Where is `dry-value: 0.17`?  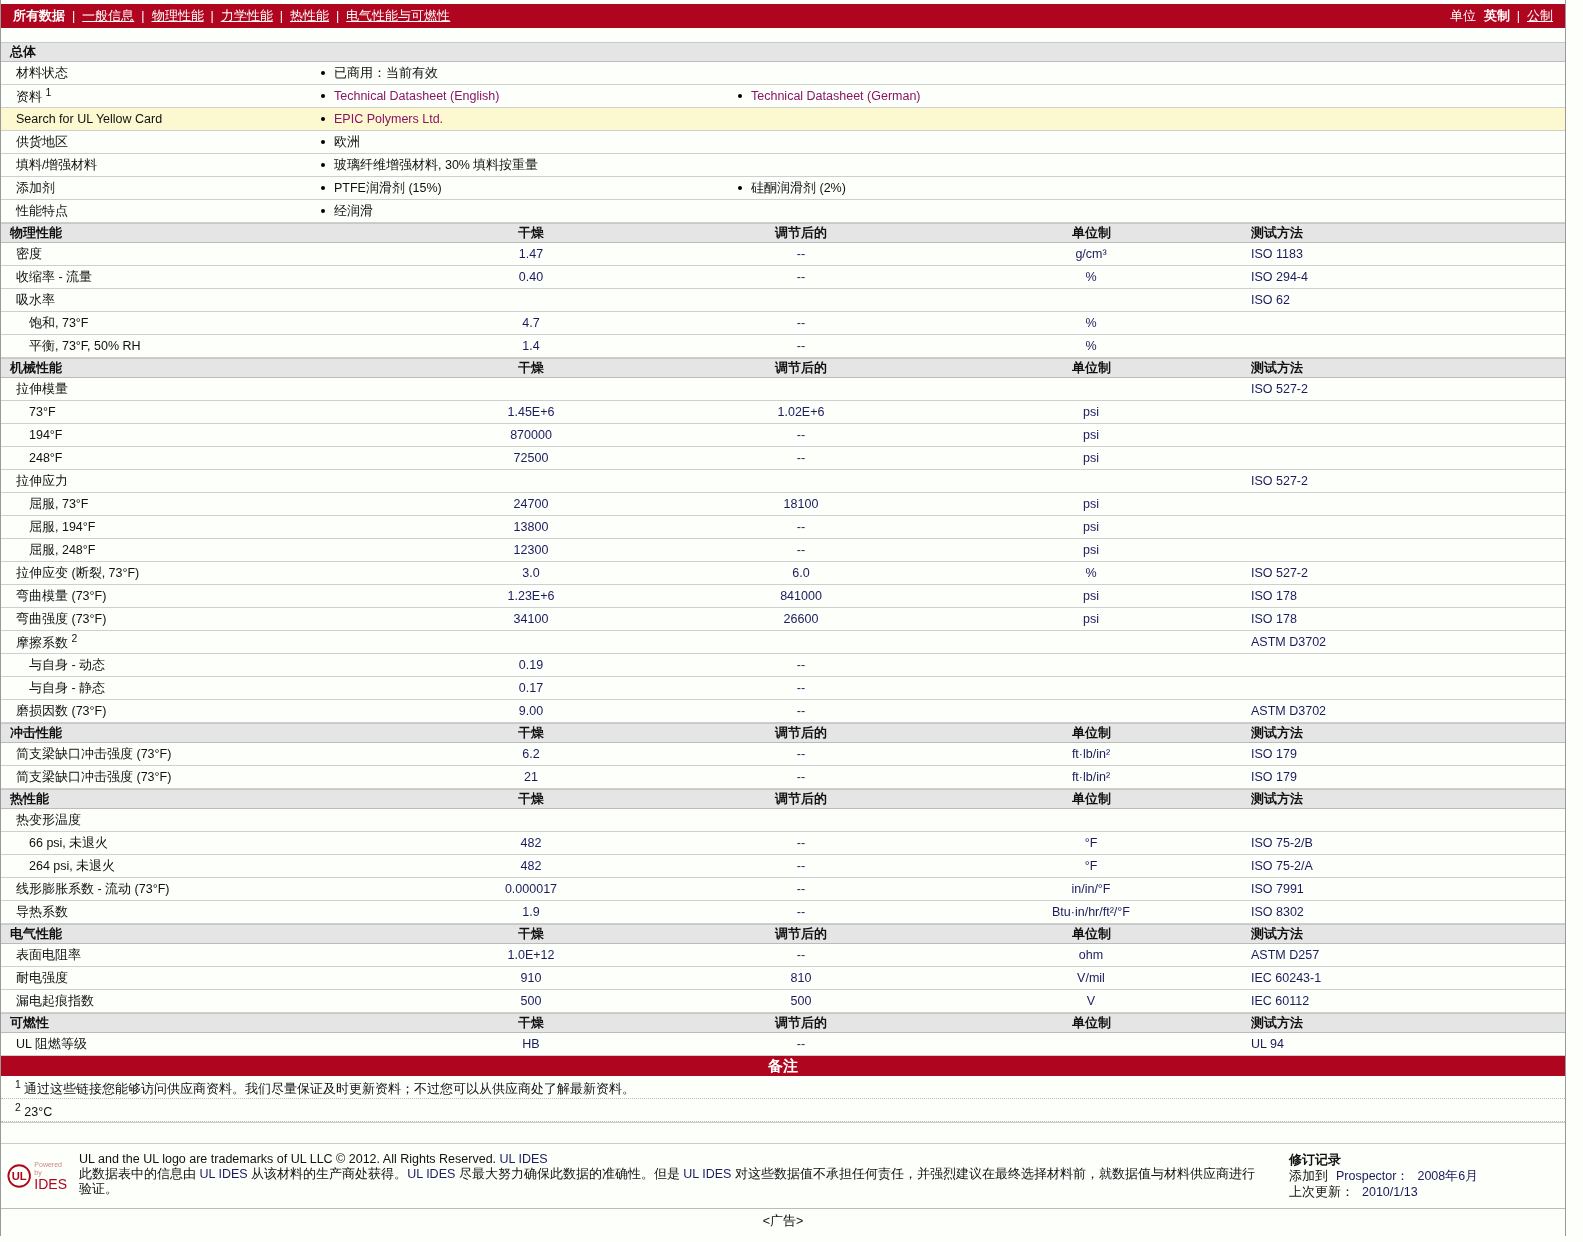
dry-value: 0.17 is located at coordinates (531, 688).